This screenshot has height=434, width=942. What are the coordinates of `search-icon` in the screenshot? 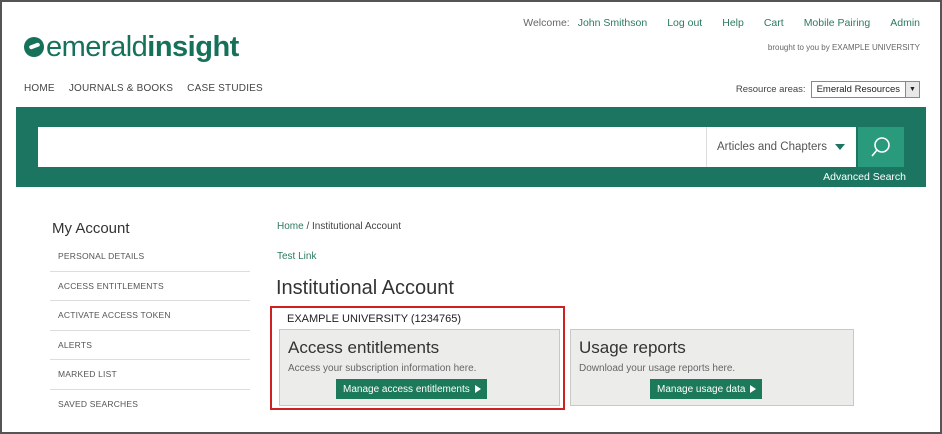 It's located at (880, 147).